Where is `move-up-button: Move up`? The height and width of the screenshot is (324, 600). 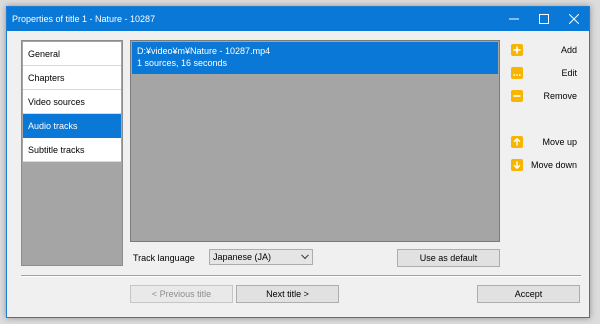
move-up-button: Move up is located at coordinates (544, 144).